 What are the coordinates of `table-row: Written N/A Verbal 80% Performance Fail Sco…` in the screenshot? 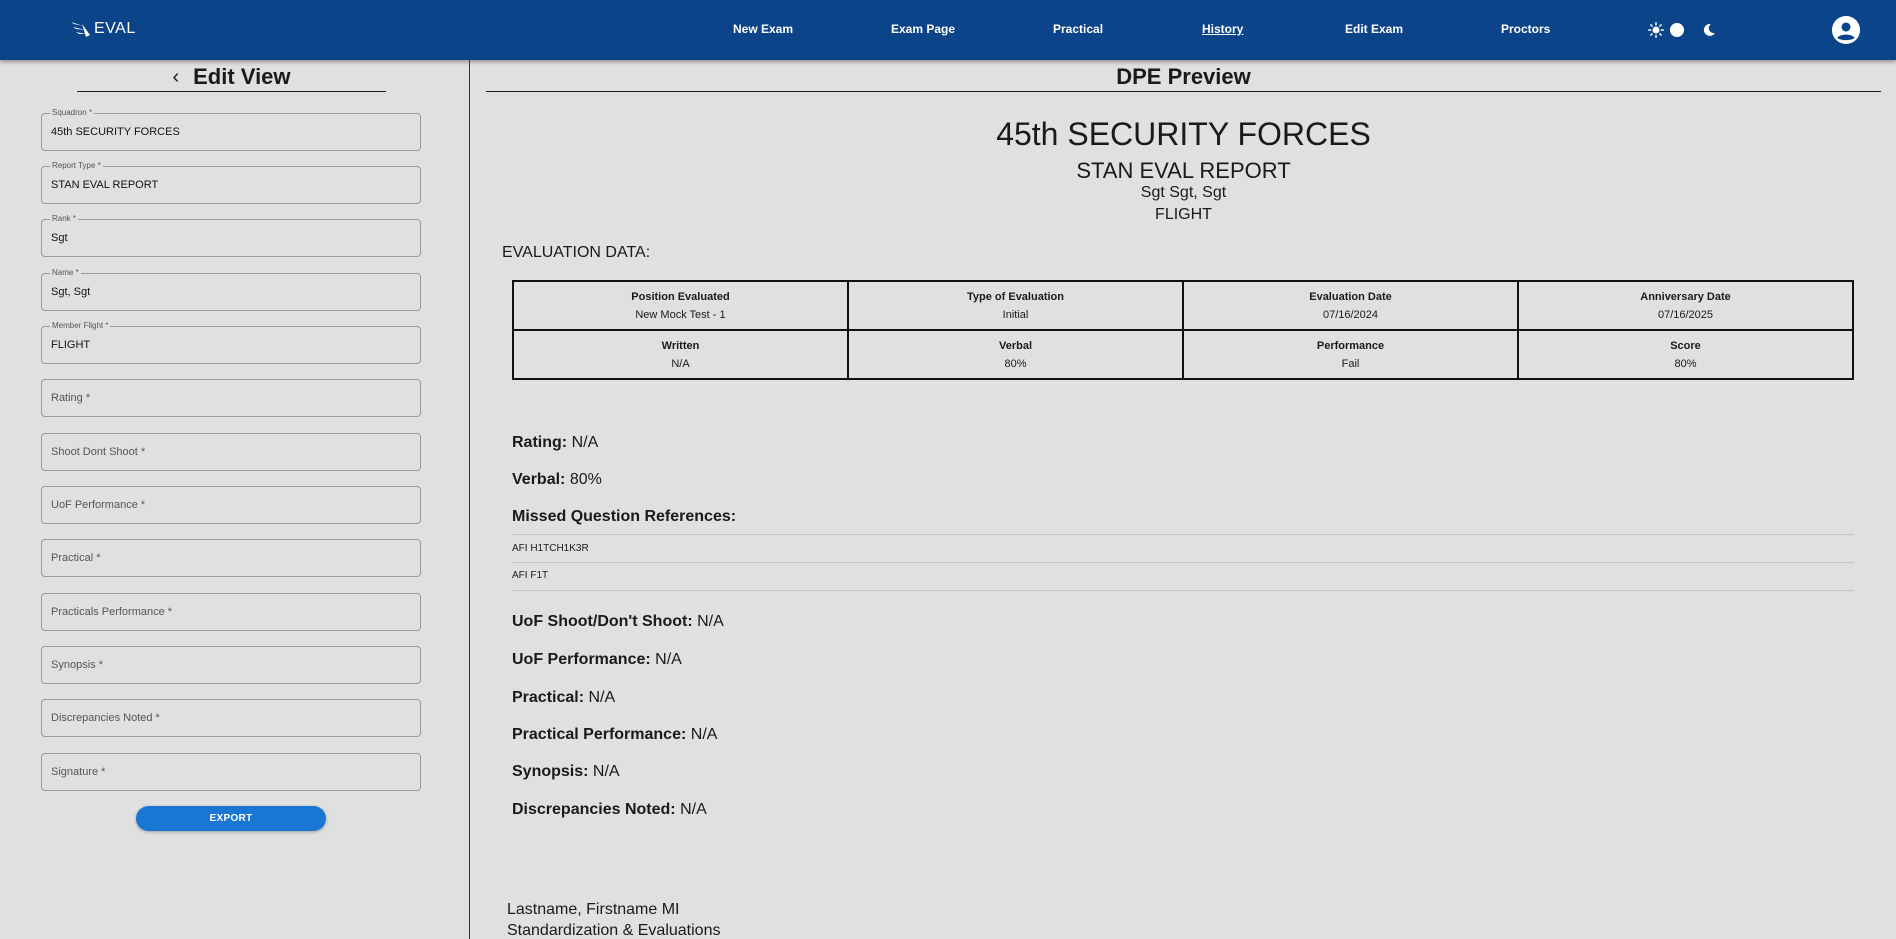 It's located at (1183, 354).